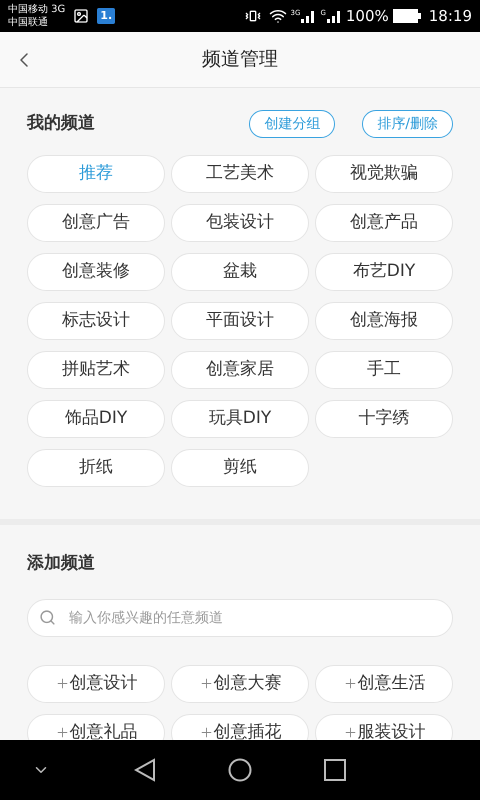  I want to click on channel-chip: 剪纸, so click(240, 468).